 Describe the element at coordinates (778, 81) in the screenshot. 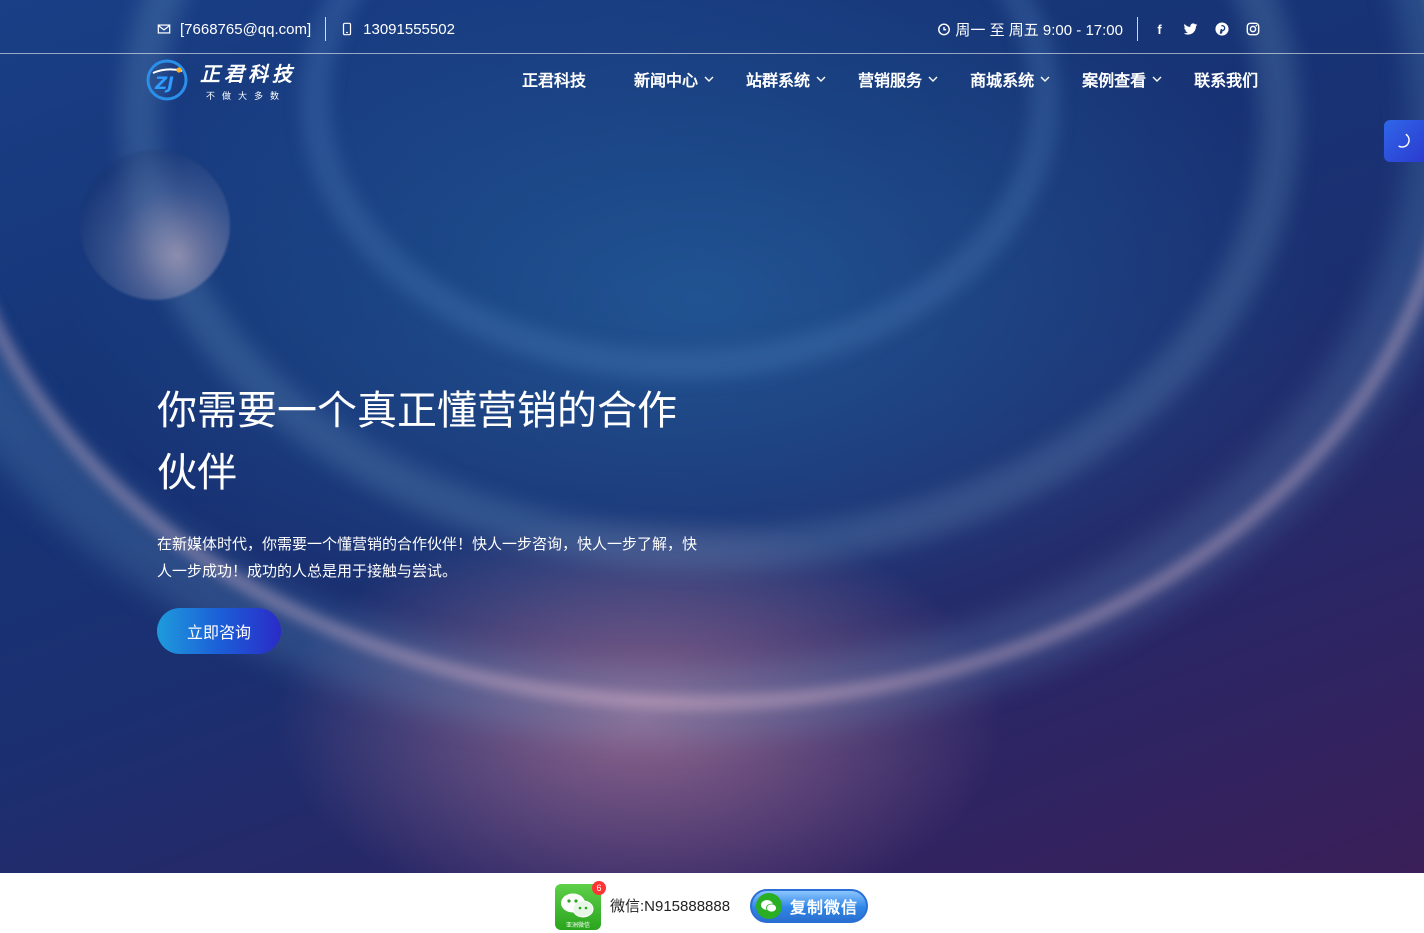

I see `nav-item-label: 站群系统` at that location.